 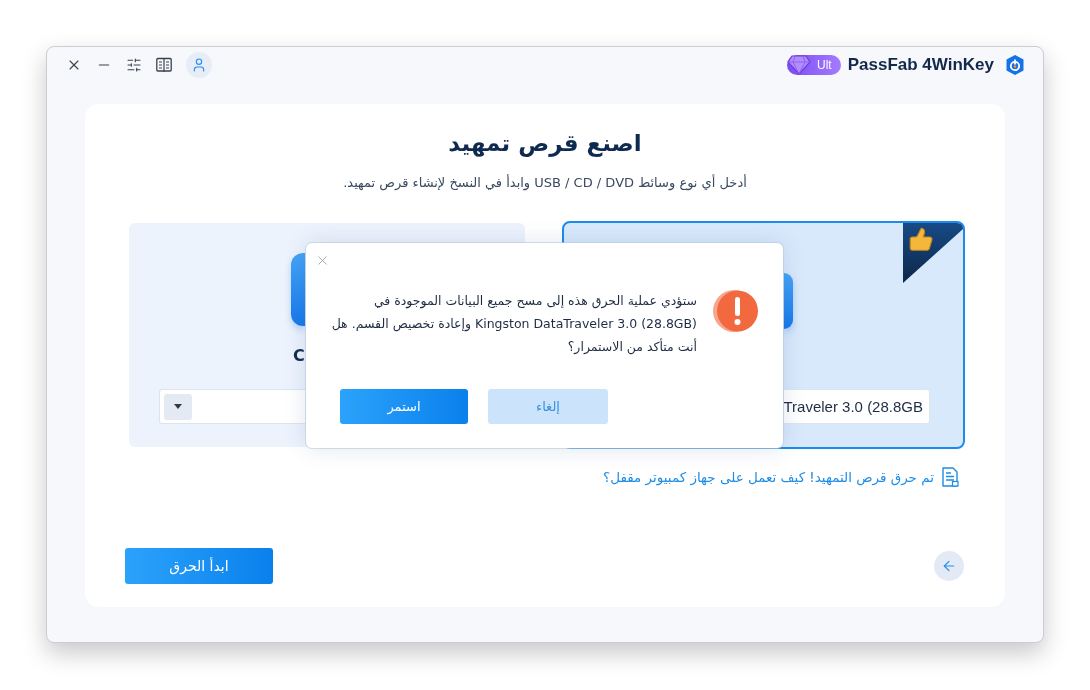 What do you see at coordinates (513, 324) in the screenshot?
I see `dialog-message: ستؤدي عملية الحرق هذه إلى مسح جميع البيانات الموجودة في Kingston DataTraveler 3.0 (28.8GB) وإعادة تخصيص القسم. هل أنت متأكد من الاستمرار؟` at bounding box center [513, 324].